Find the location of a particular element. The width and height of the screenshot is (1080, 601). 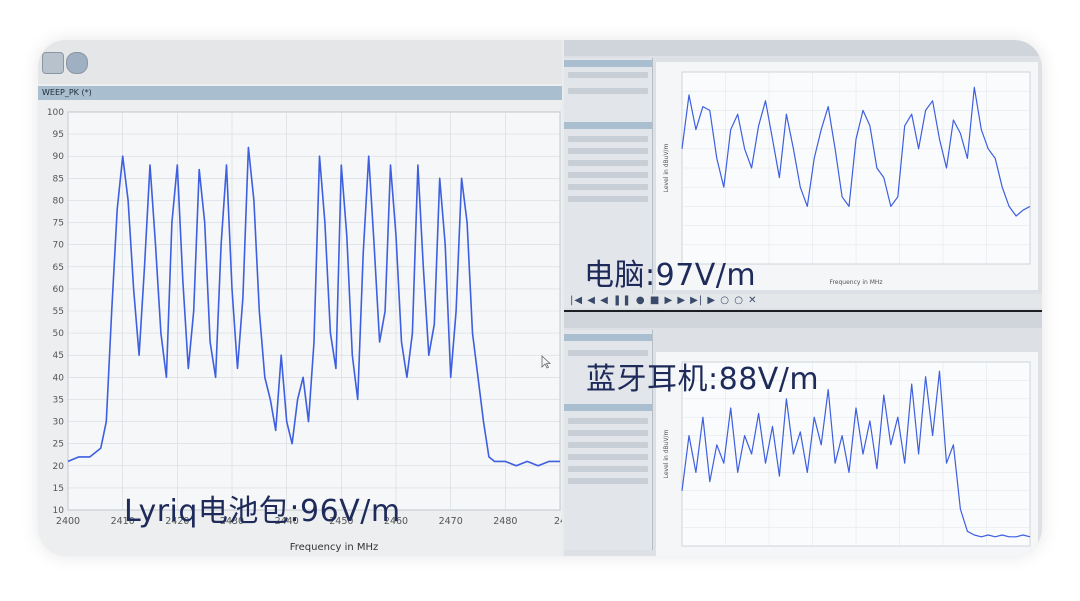

y-tick-label: 95 is located at coordinates (58, 135).